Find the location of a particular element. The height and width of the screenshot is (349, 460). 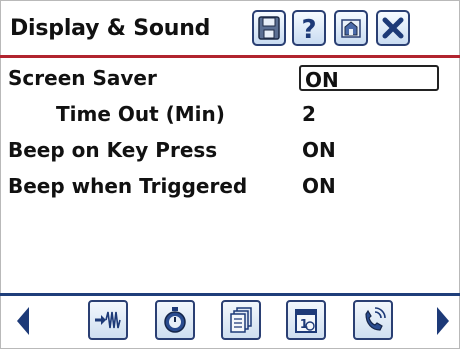

save-icon is located at coordinates (269, 28).